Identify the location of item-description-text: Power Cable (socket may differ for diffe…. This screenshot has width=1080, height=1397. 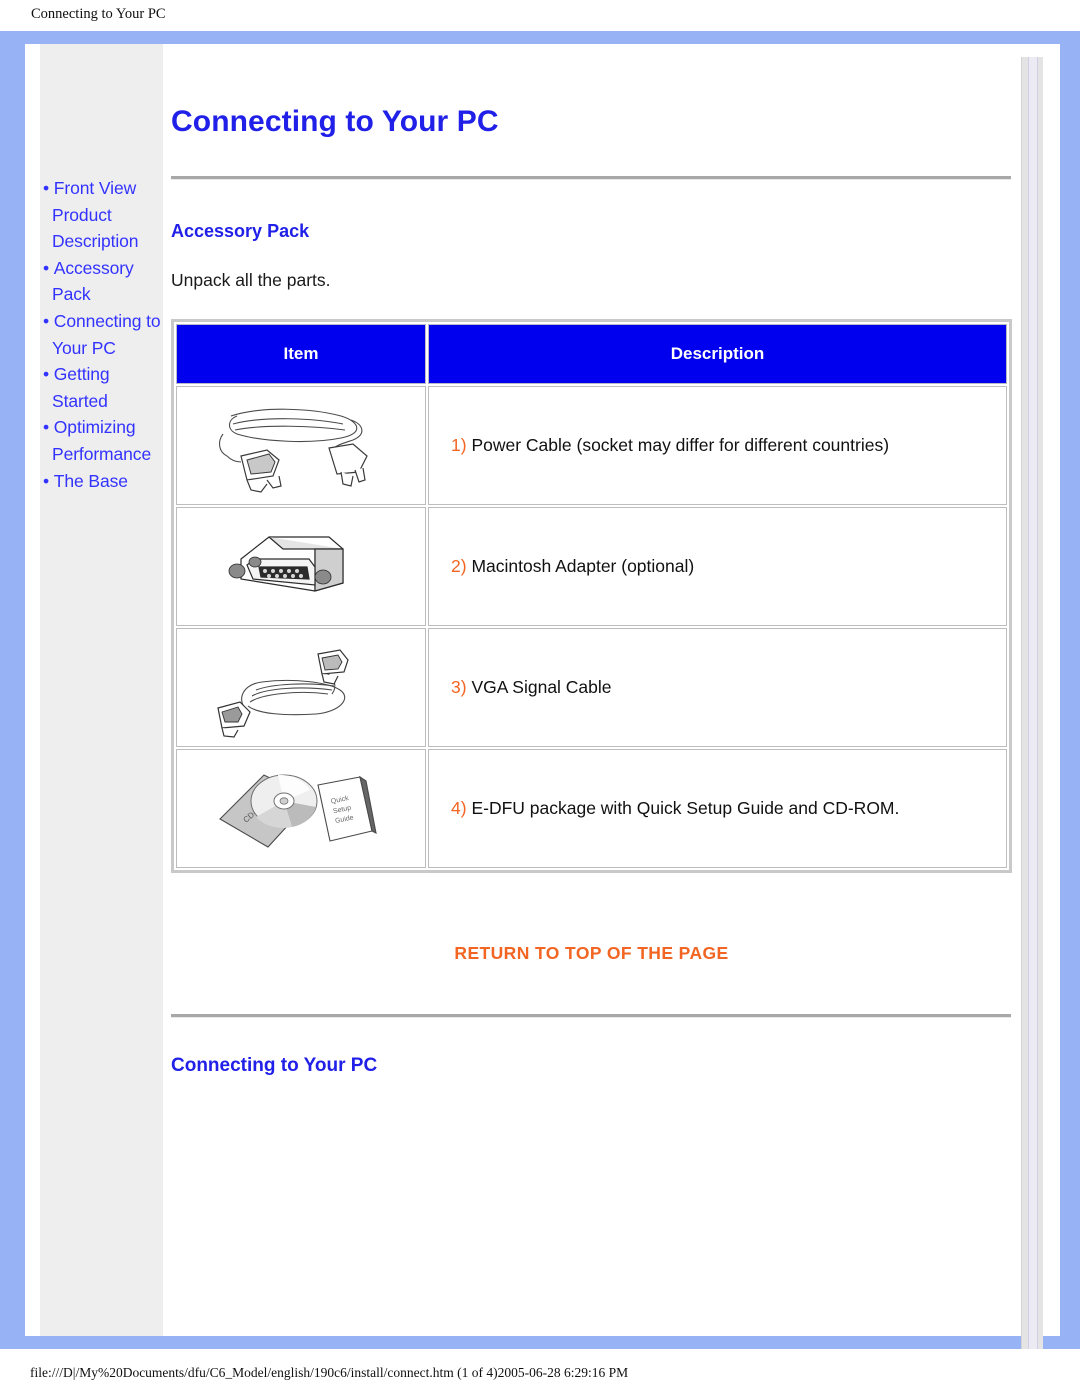
(680, 445).